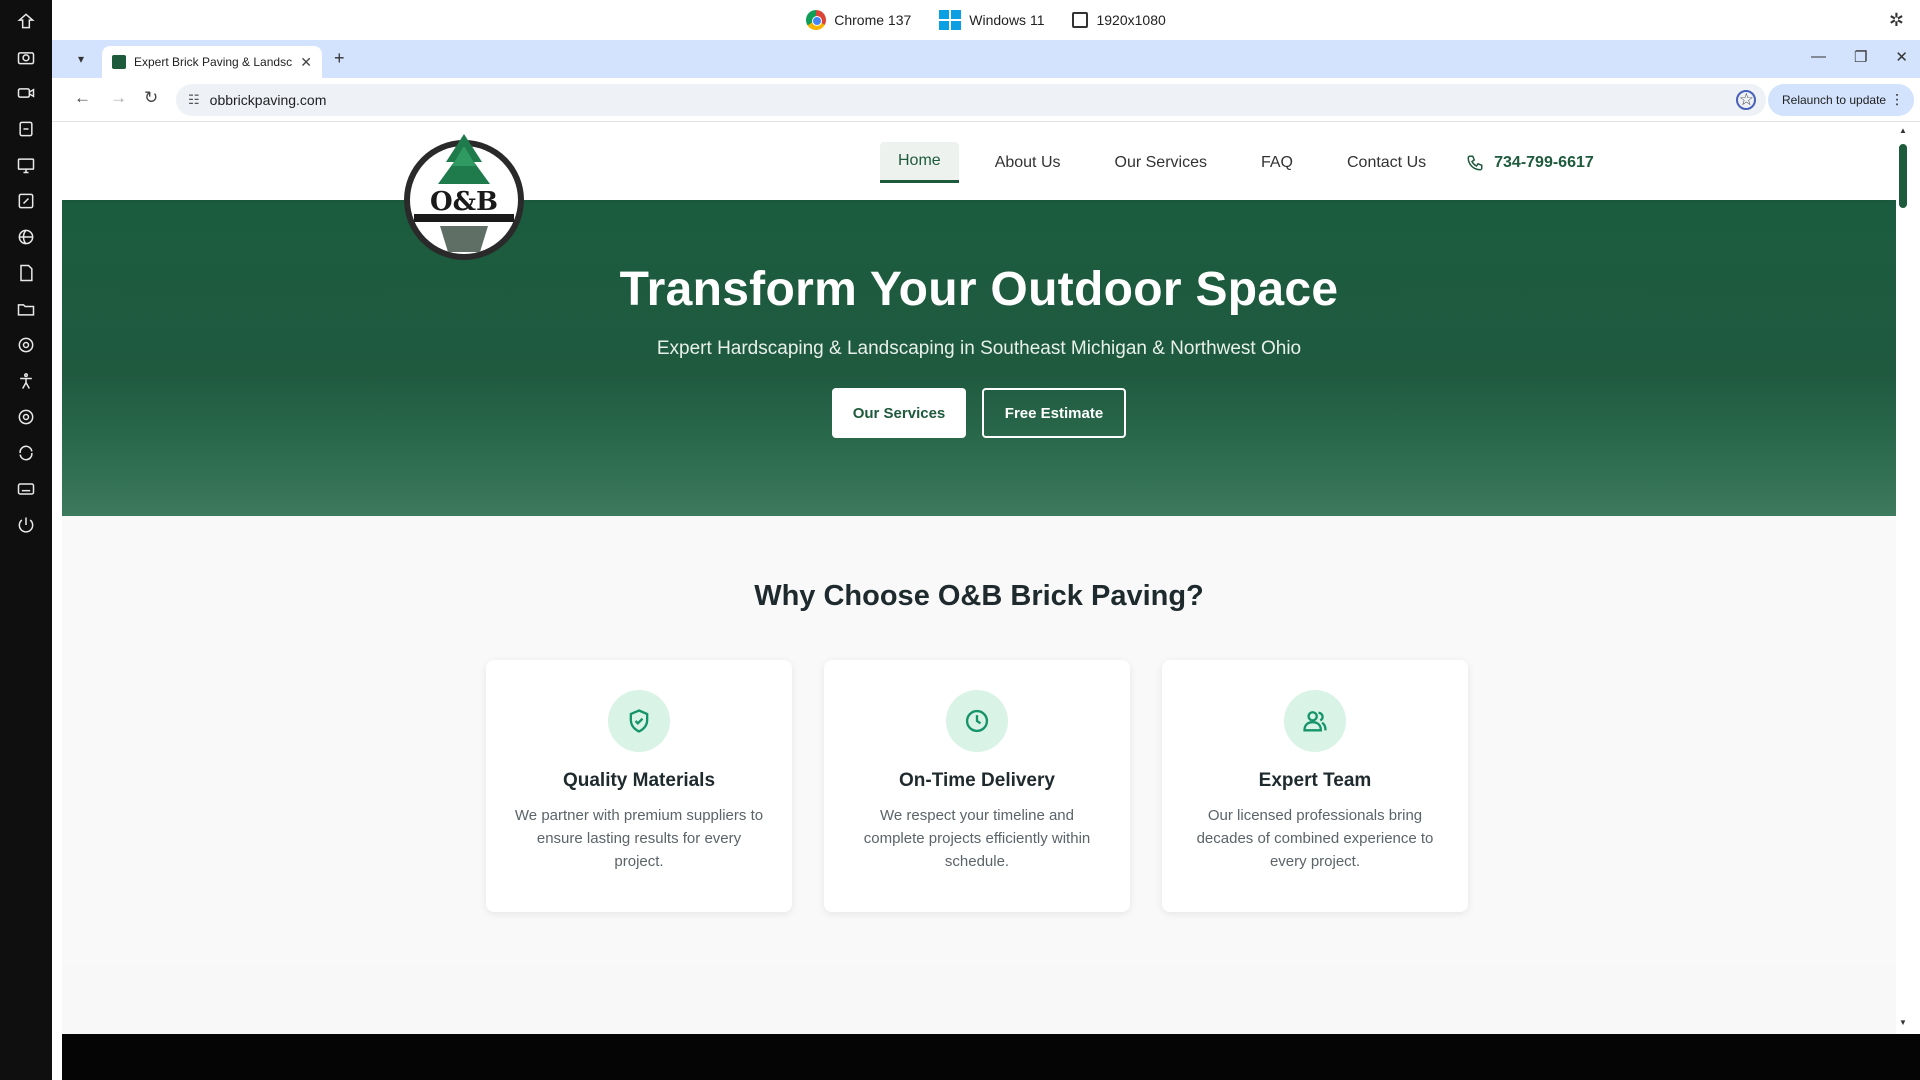 The height and width of the screenshot is (1080, 1920). What do you see at coordinates (1054, 413) in the screenshot?
I see `free-estimate-button: Free Estimate` at bounding box center [1054, 413].